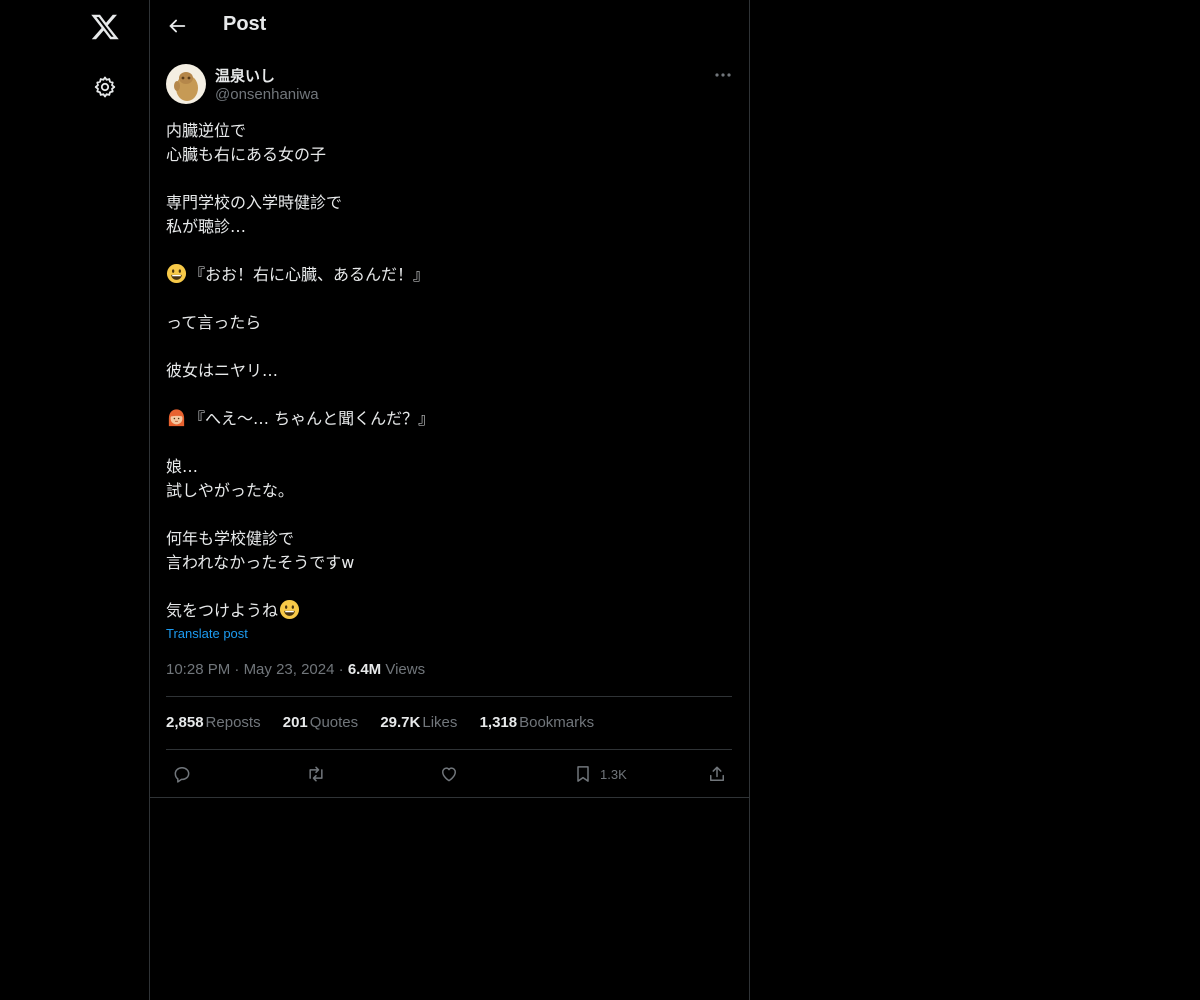 The height and width of the screenshot is (1000, 1200). Describe the element at coordinates (446, 419) in the screenshot. I see `post-line-with-emoji: 『へえ〜… ちゃんと聞くんだ？』` at that location.